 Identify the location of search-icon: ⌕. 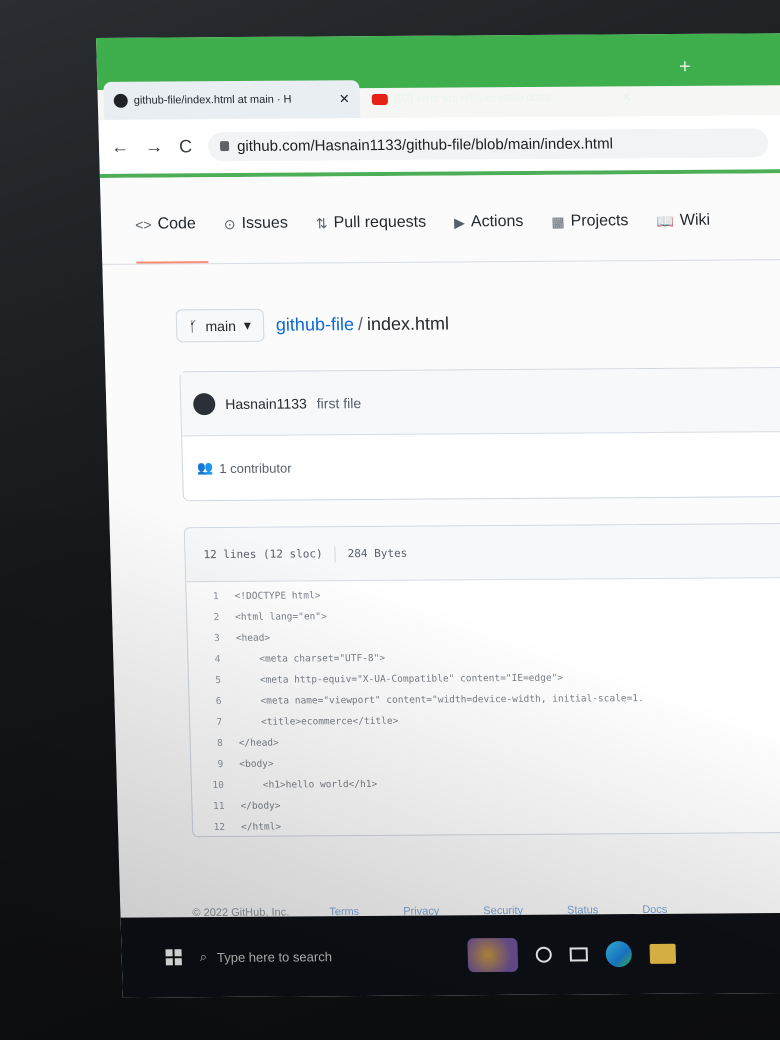
(203, 957).